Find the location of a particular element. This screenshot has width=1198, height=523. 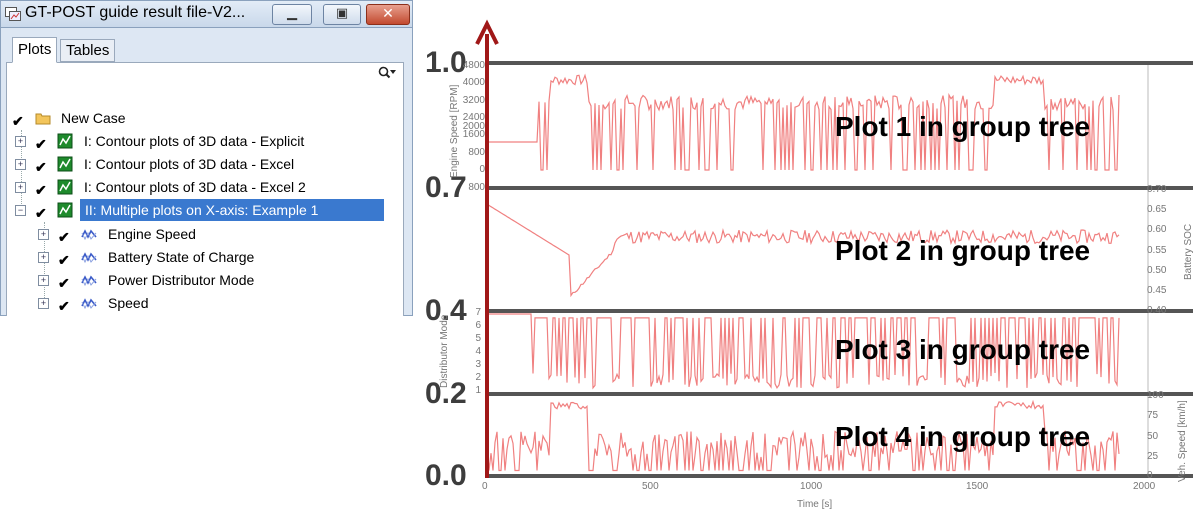

title-bar: GT-POST guide result file-V2... ▁ ▣ ✕ is located at coordinates (206, 14).